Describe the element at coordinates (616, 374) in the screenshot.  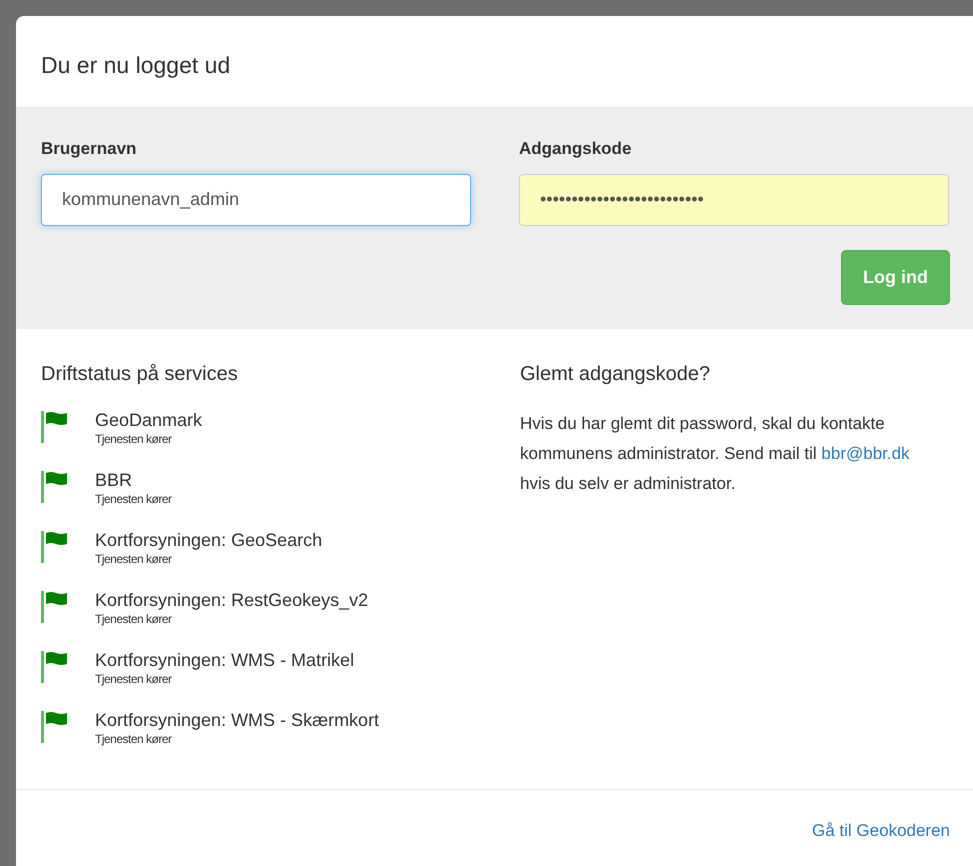
I see `section-heading: Glemt adgangskode?` at that location.